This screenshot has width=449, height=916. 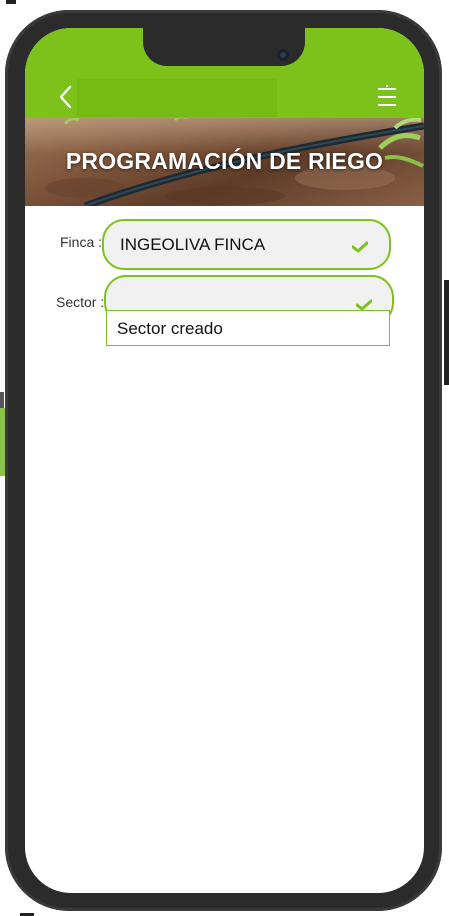 I want to click on finca-select: INGEOLIVA FINCA, so click(x=246, y=244).